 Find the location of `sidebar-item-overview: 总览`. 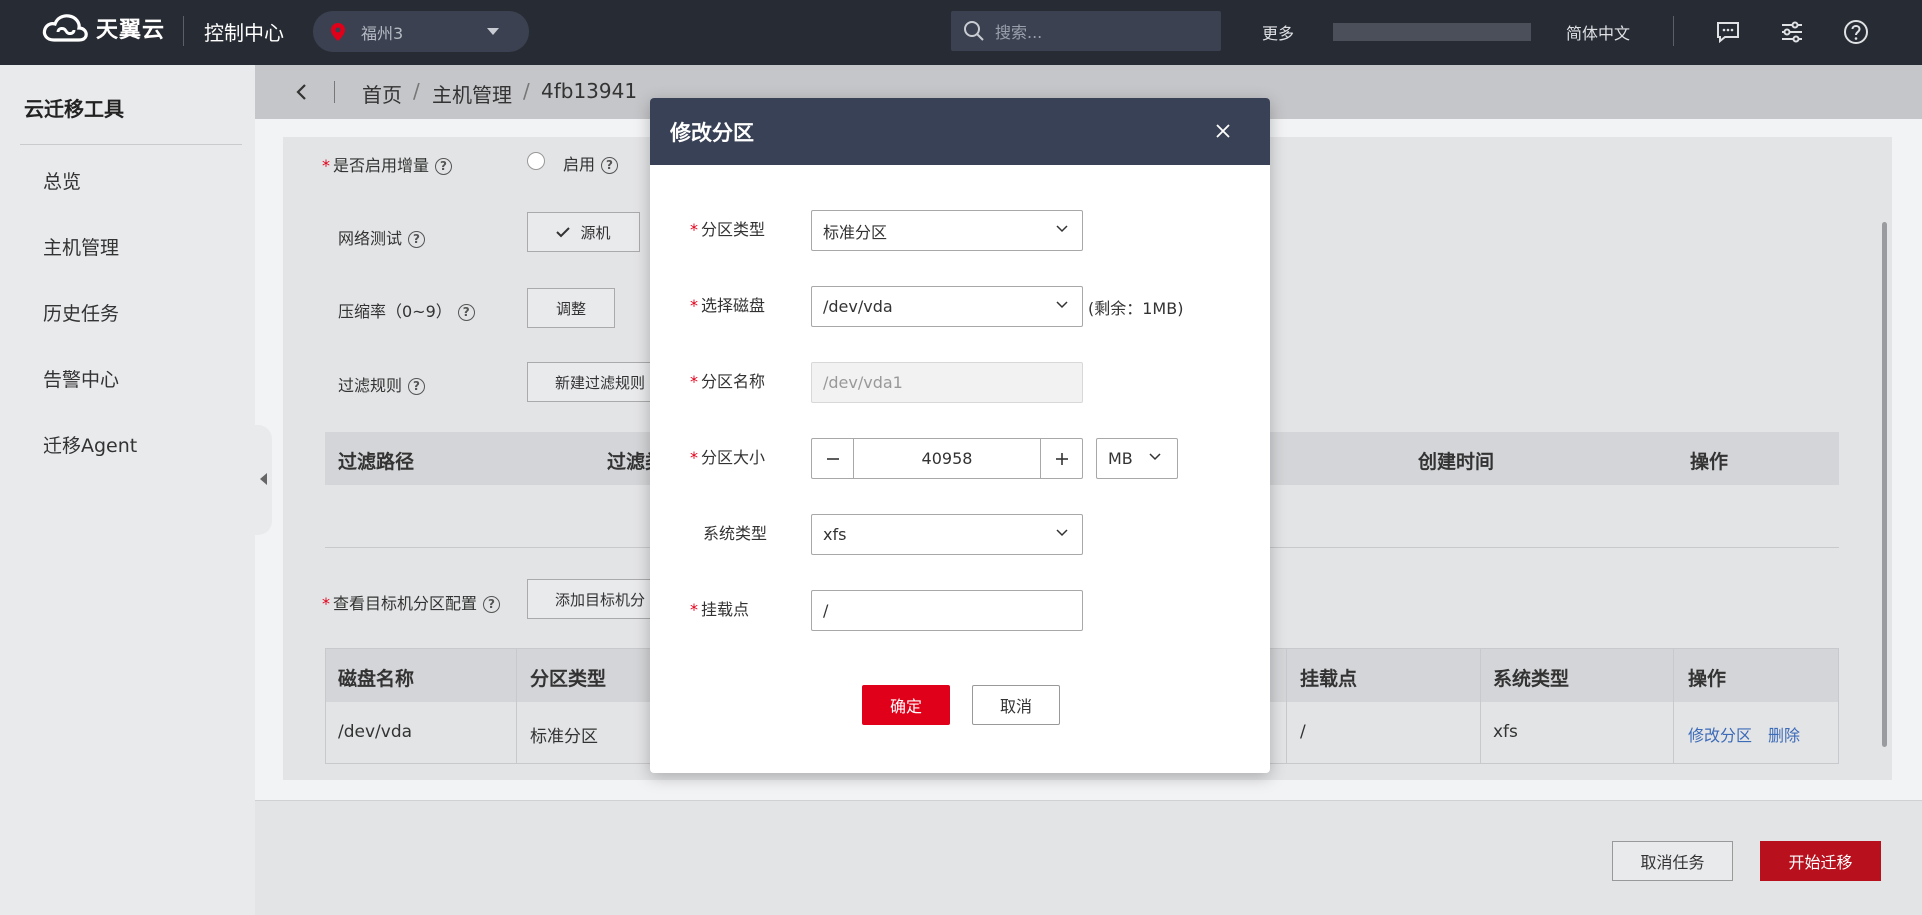

sidebar-item-overview: 总览 is located at coordinates (62, 180).